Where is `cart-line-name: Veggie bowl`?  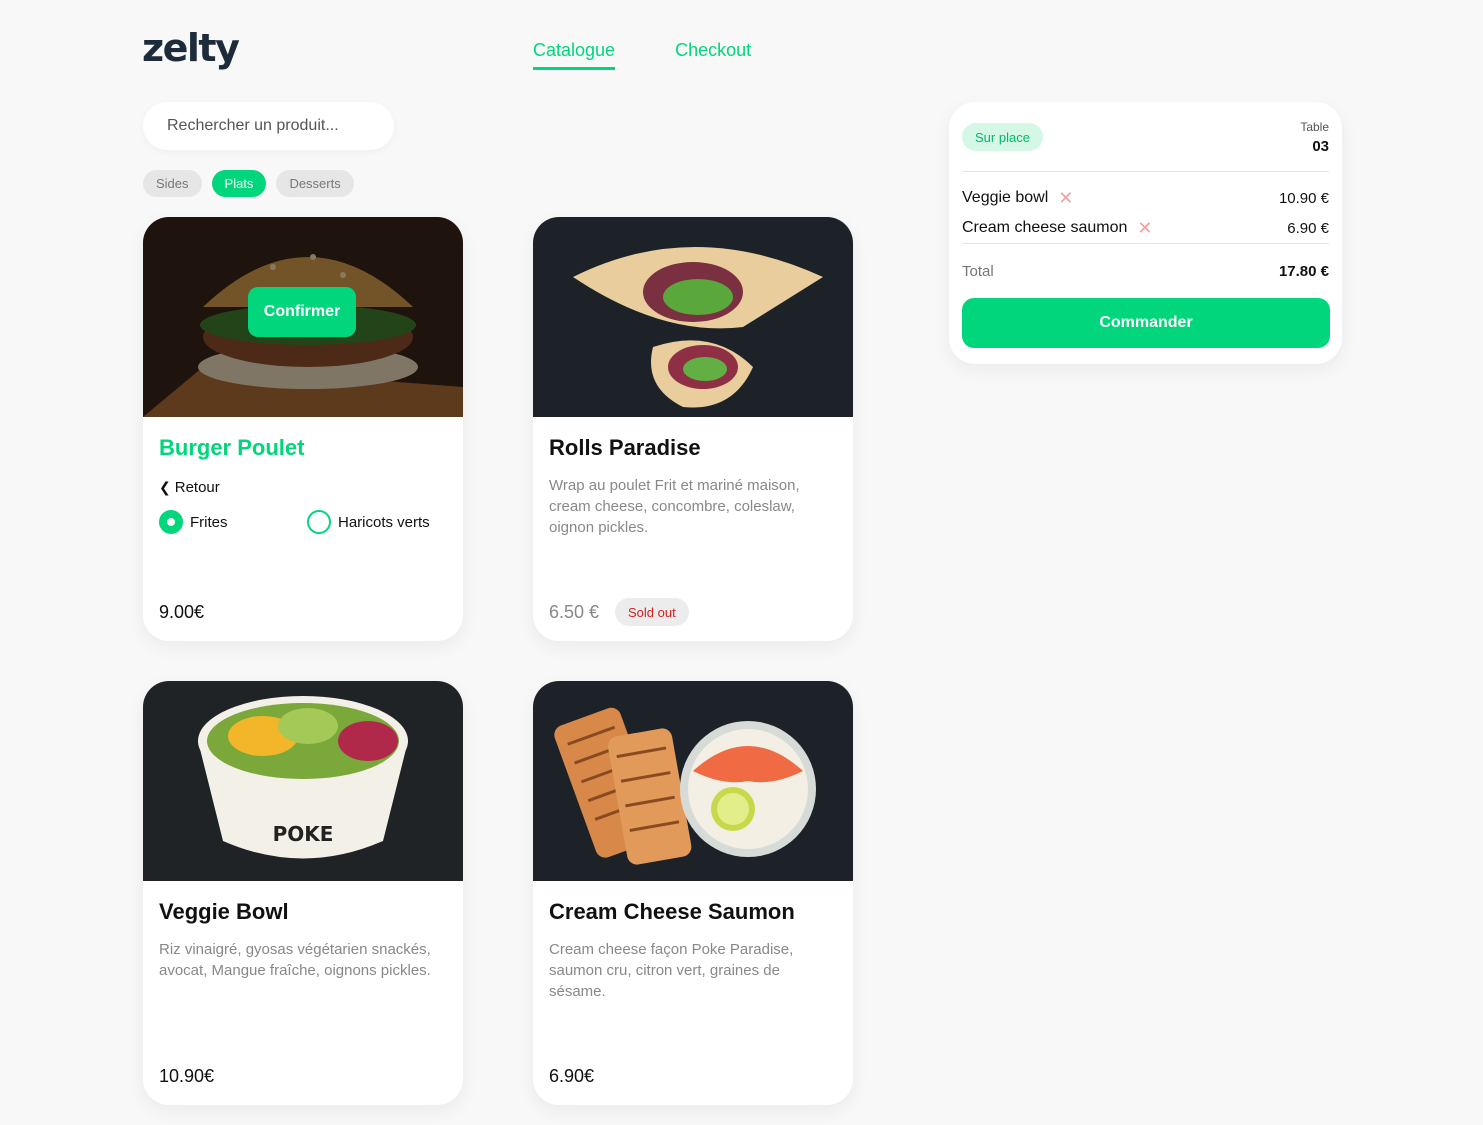 cart-line-name: Veggie bowl is located at coordinates (1005, 197).